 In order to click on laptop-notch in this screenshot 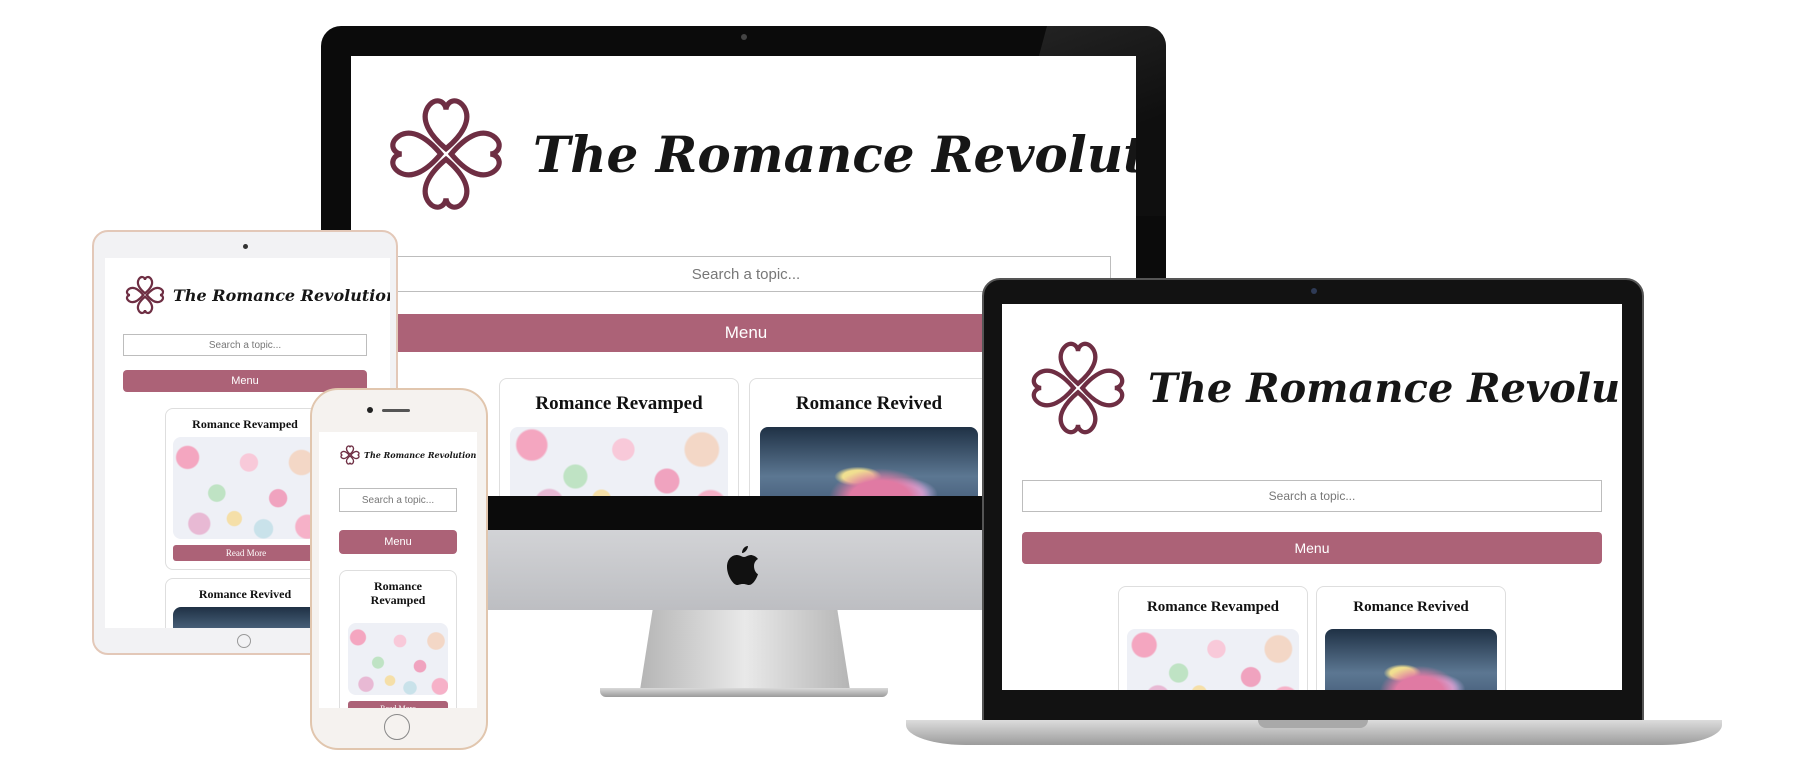, I will do `click(1313, 724)`.